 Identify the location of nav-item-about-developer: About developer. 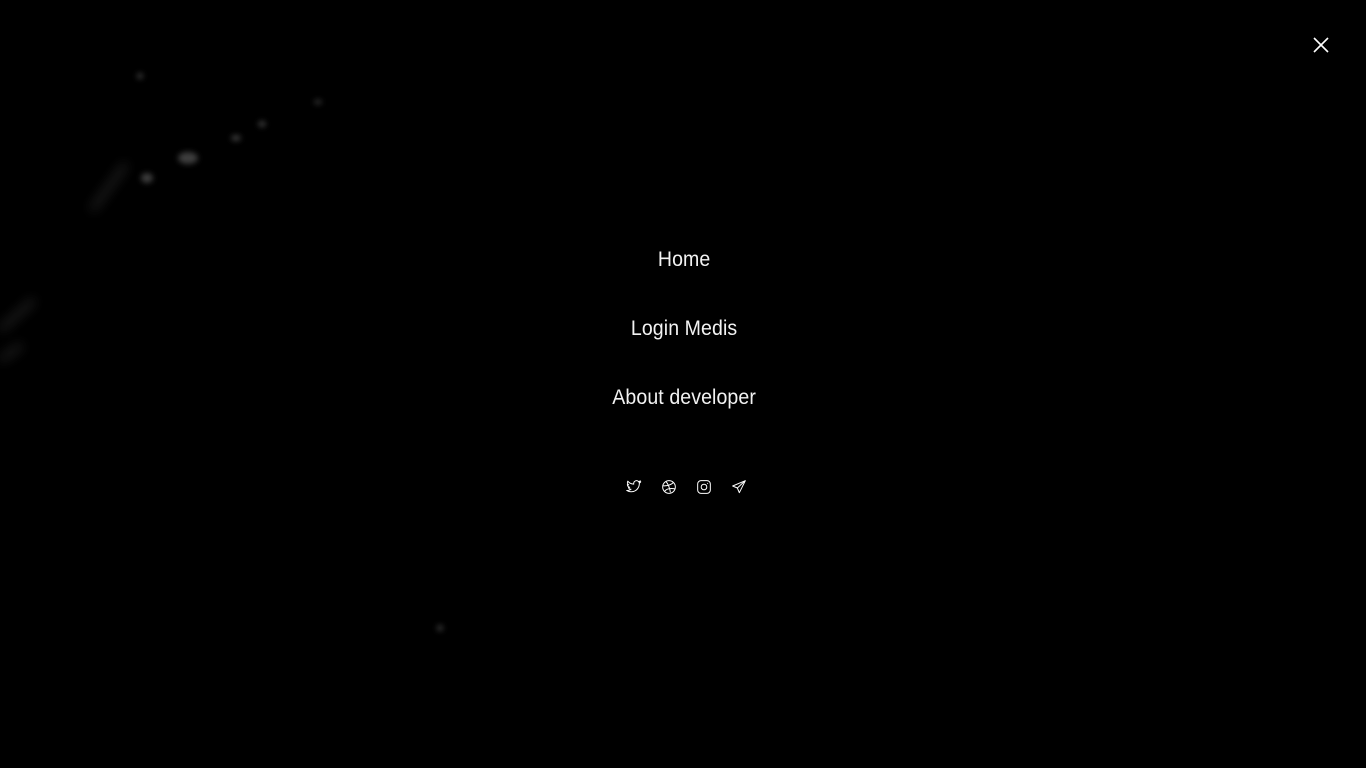
(683, 410).